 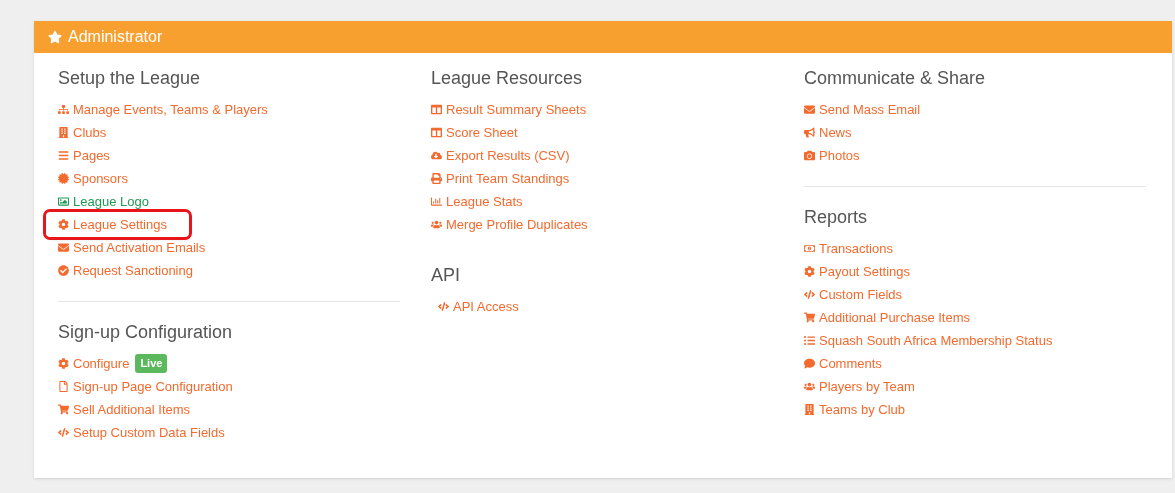 What do you see at coordinates (835, 132) in the screenshot?
I see `admin-link: News` at bounding box center [835, 132].